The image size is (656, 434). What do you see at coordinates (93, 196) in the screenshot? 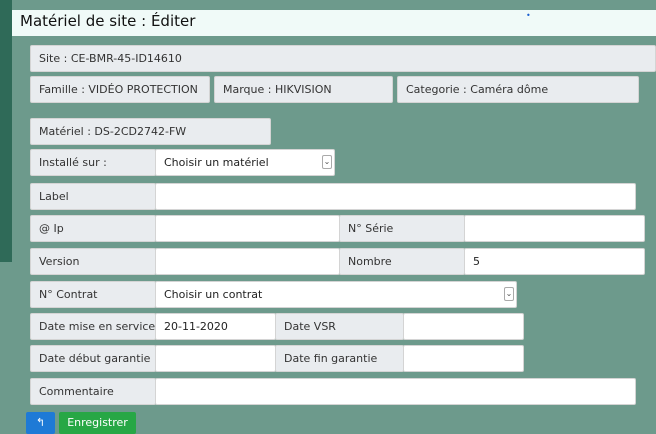
I see `label-label: Label` at bounding box center [93, 196].